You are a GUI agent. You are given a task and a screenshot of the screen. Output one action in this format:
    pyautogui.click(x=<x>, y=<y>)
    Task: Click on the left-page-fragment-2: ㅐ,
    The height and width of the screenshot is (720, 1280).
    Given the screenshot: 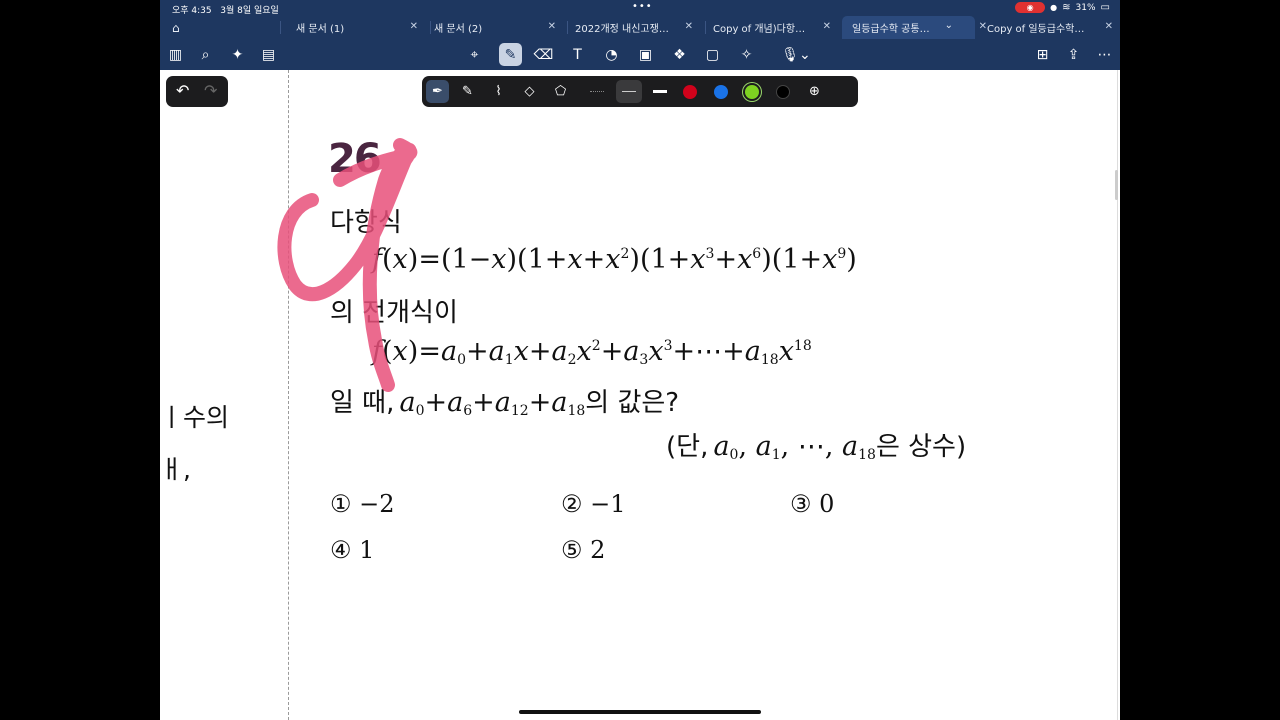 What is the action you would take?
    pyautogui.click(x=175, y=469)
    